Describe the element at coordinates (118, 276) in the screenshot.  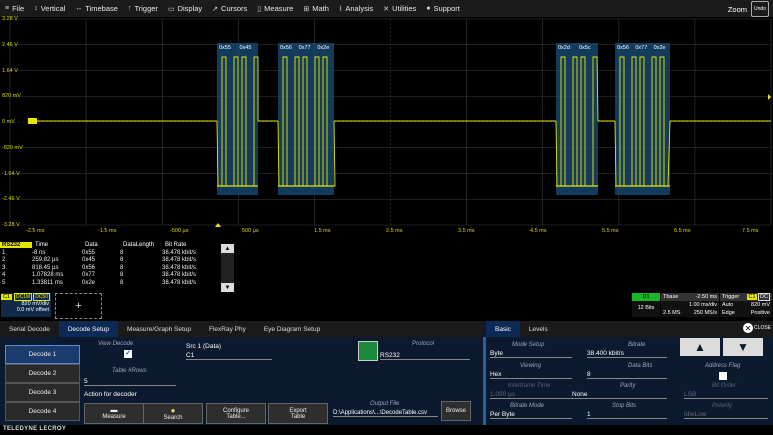
I see `table-row: 4 1.07828 ms 0x77 8 38.478 kbit/s` at that location.